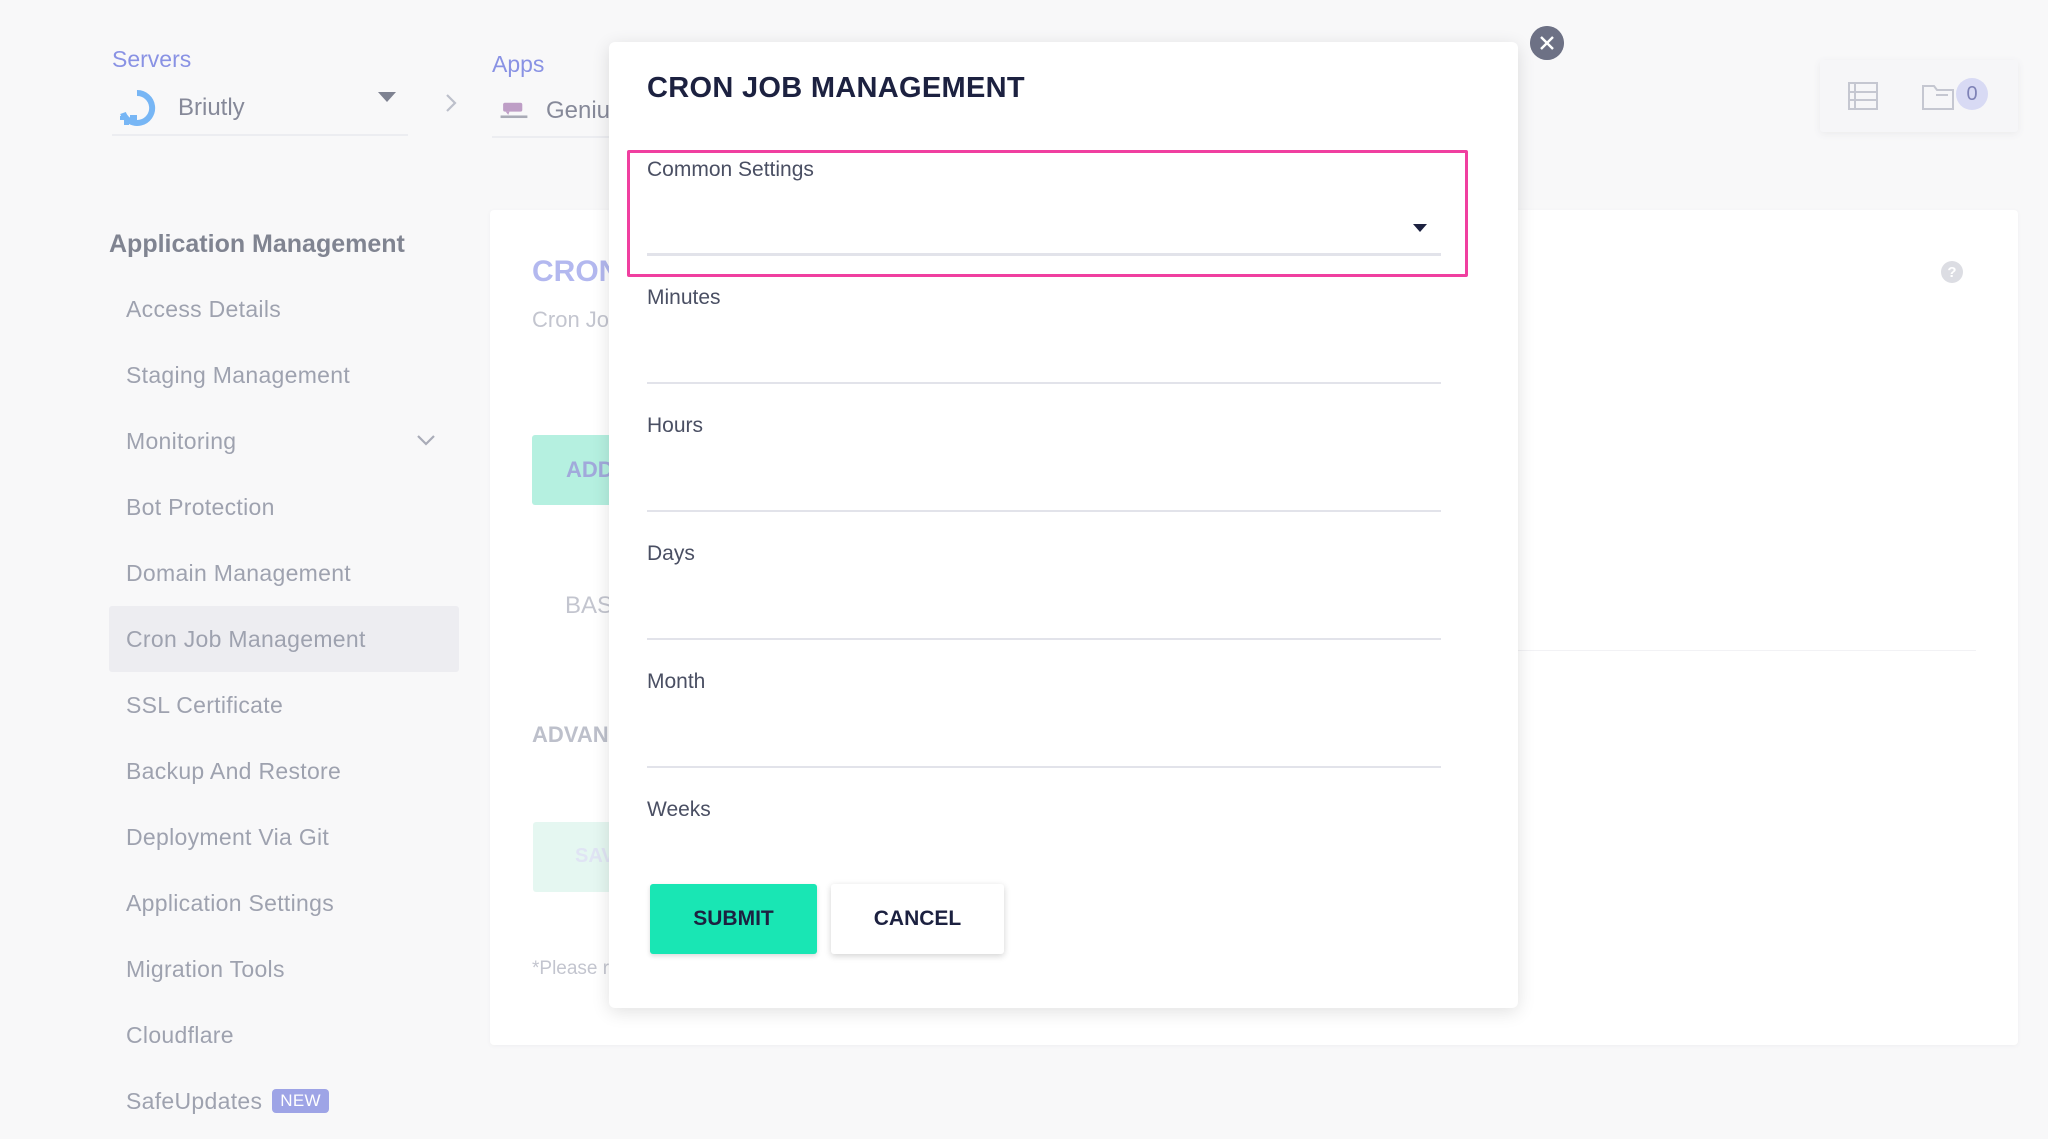  Describe the element at coordinates (1044, 618) in the screenshot. I see `days-input` at that location.